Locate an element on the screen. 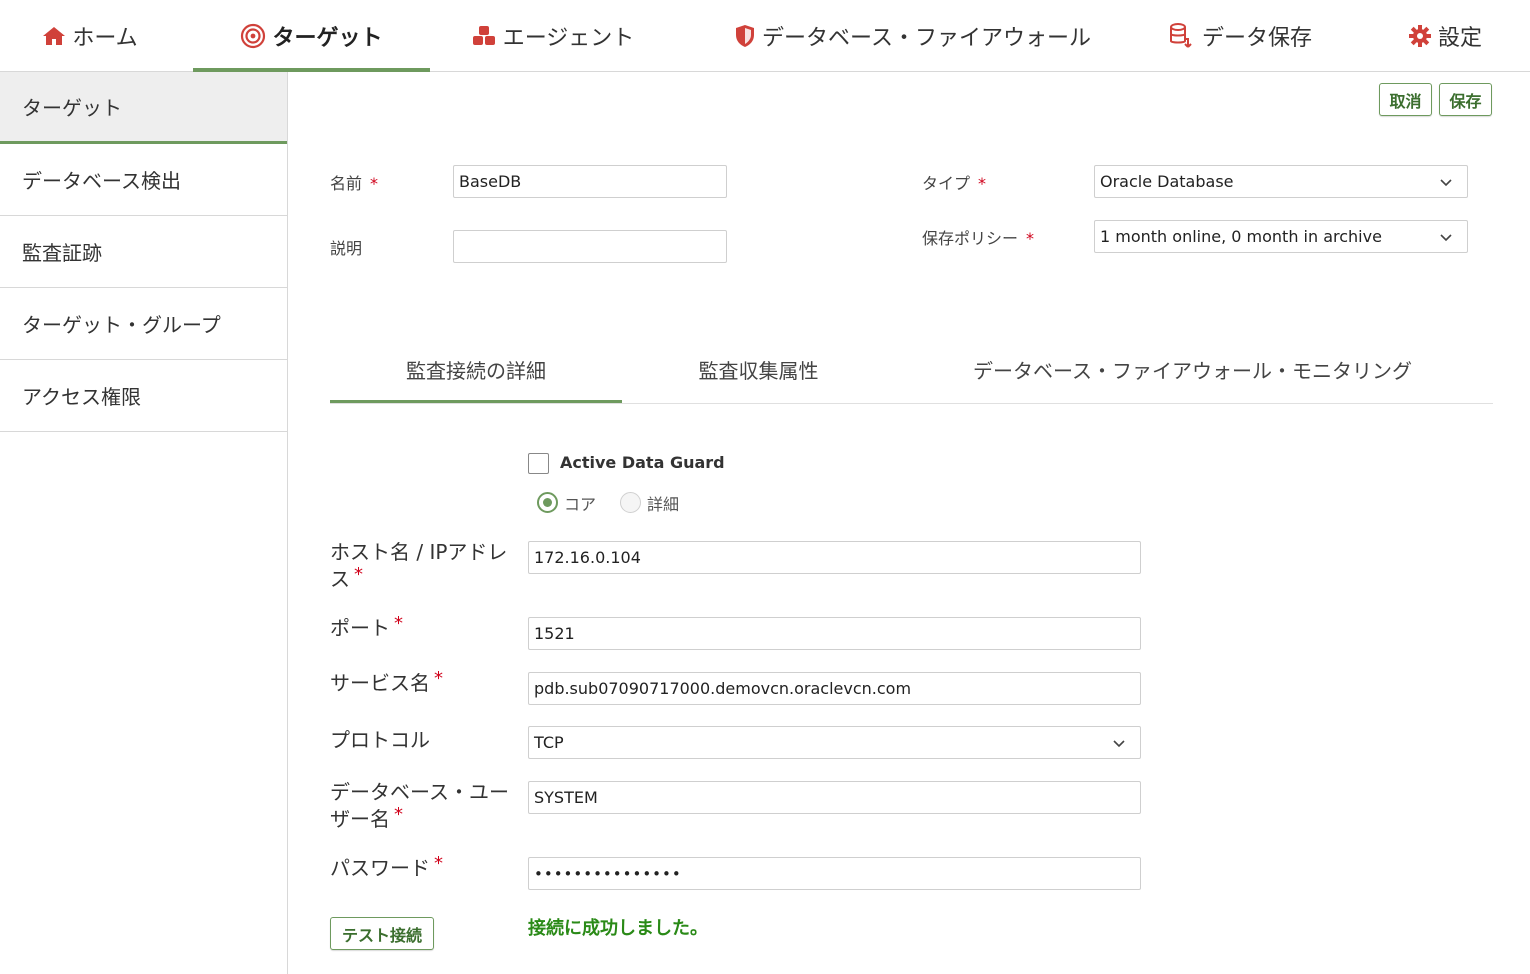 The width and height of the screenshot is (1530, 974). host-label-line2-text: ス is located at coordinates (340, 579).